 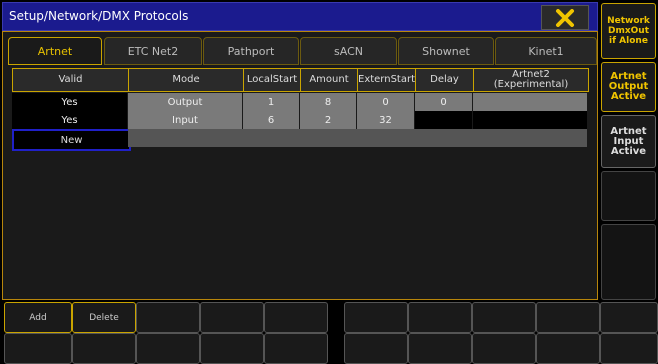 I want to click on network-dmxout-if-alone-button: Network DmxOut if Alone, so click(x=628, y=31).